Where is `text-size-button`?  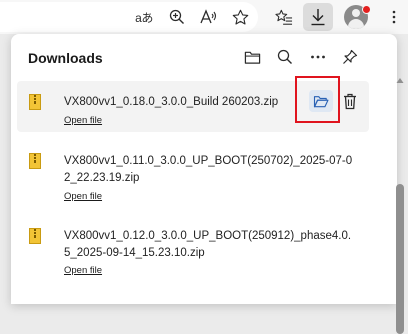 text-size-button is located at coordinates (209, 17).